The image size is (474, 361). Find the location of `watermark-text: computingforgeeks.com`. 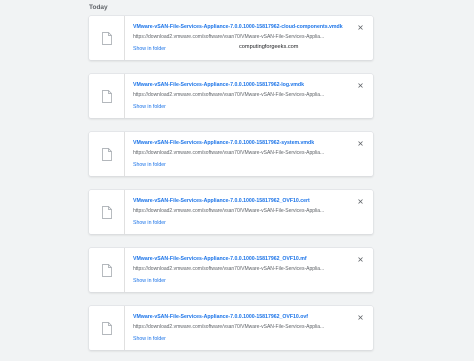

watermark-text: computingforgeeks.com is located at coordinates (269, 47).